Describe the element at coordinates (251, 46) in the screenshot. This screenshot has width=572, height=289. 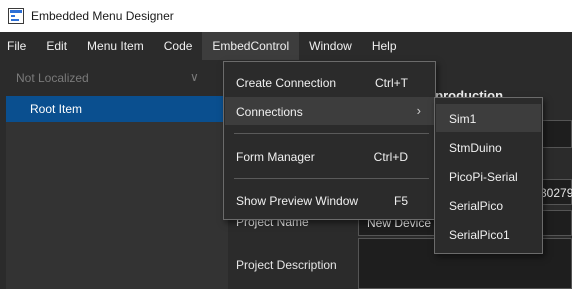
I see `menu-embedcontrol: EmbedControl` at that location.